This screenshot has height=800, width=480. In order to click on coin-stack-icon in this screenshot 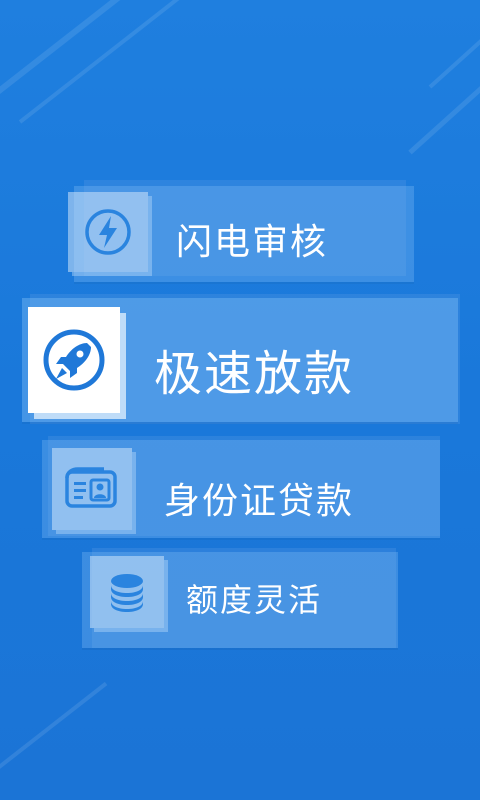, I will do `click(127, 593)`.